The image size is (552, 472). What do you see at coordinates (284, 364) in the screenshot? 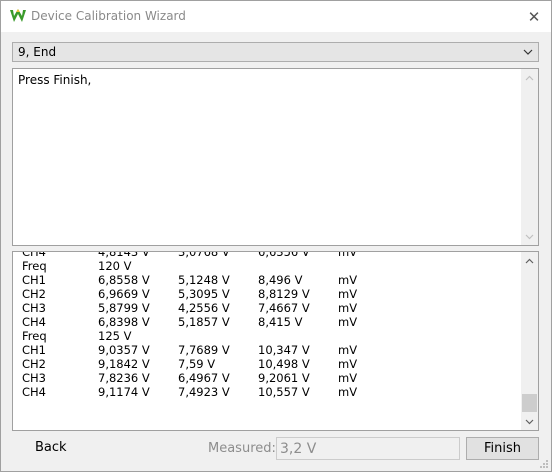
I see `results-cell: 10,498 V` at bounding box center [284, 364].